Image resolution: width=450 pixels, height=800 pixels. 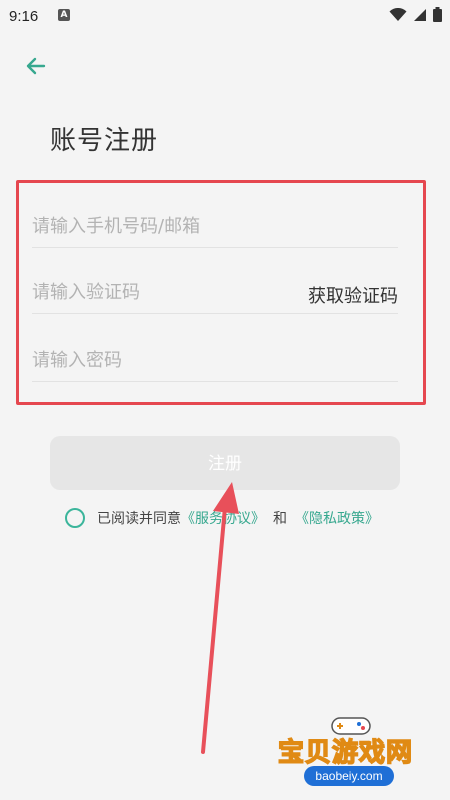 What do you see at coordinates (225, 17) in the screenshot?
I see `status-bar: 9:16 A` at bounding box center [225, 17].